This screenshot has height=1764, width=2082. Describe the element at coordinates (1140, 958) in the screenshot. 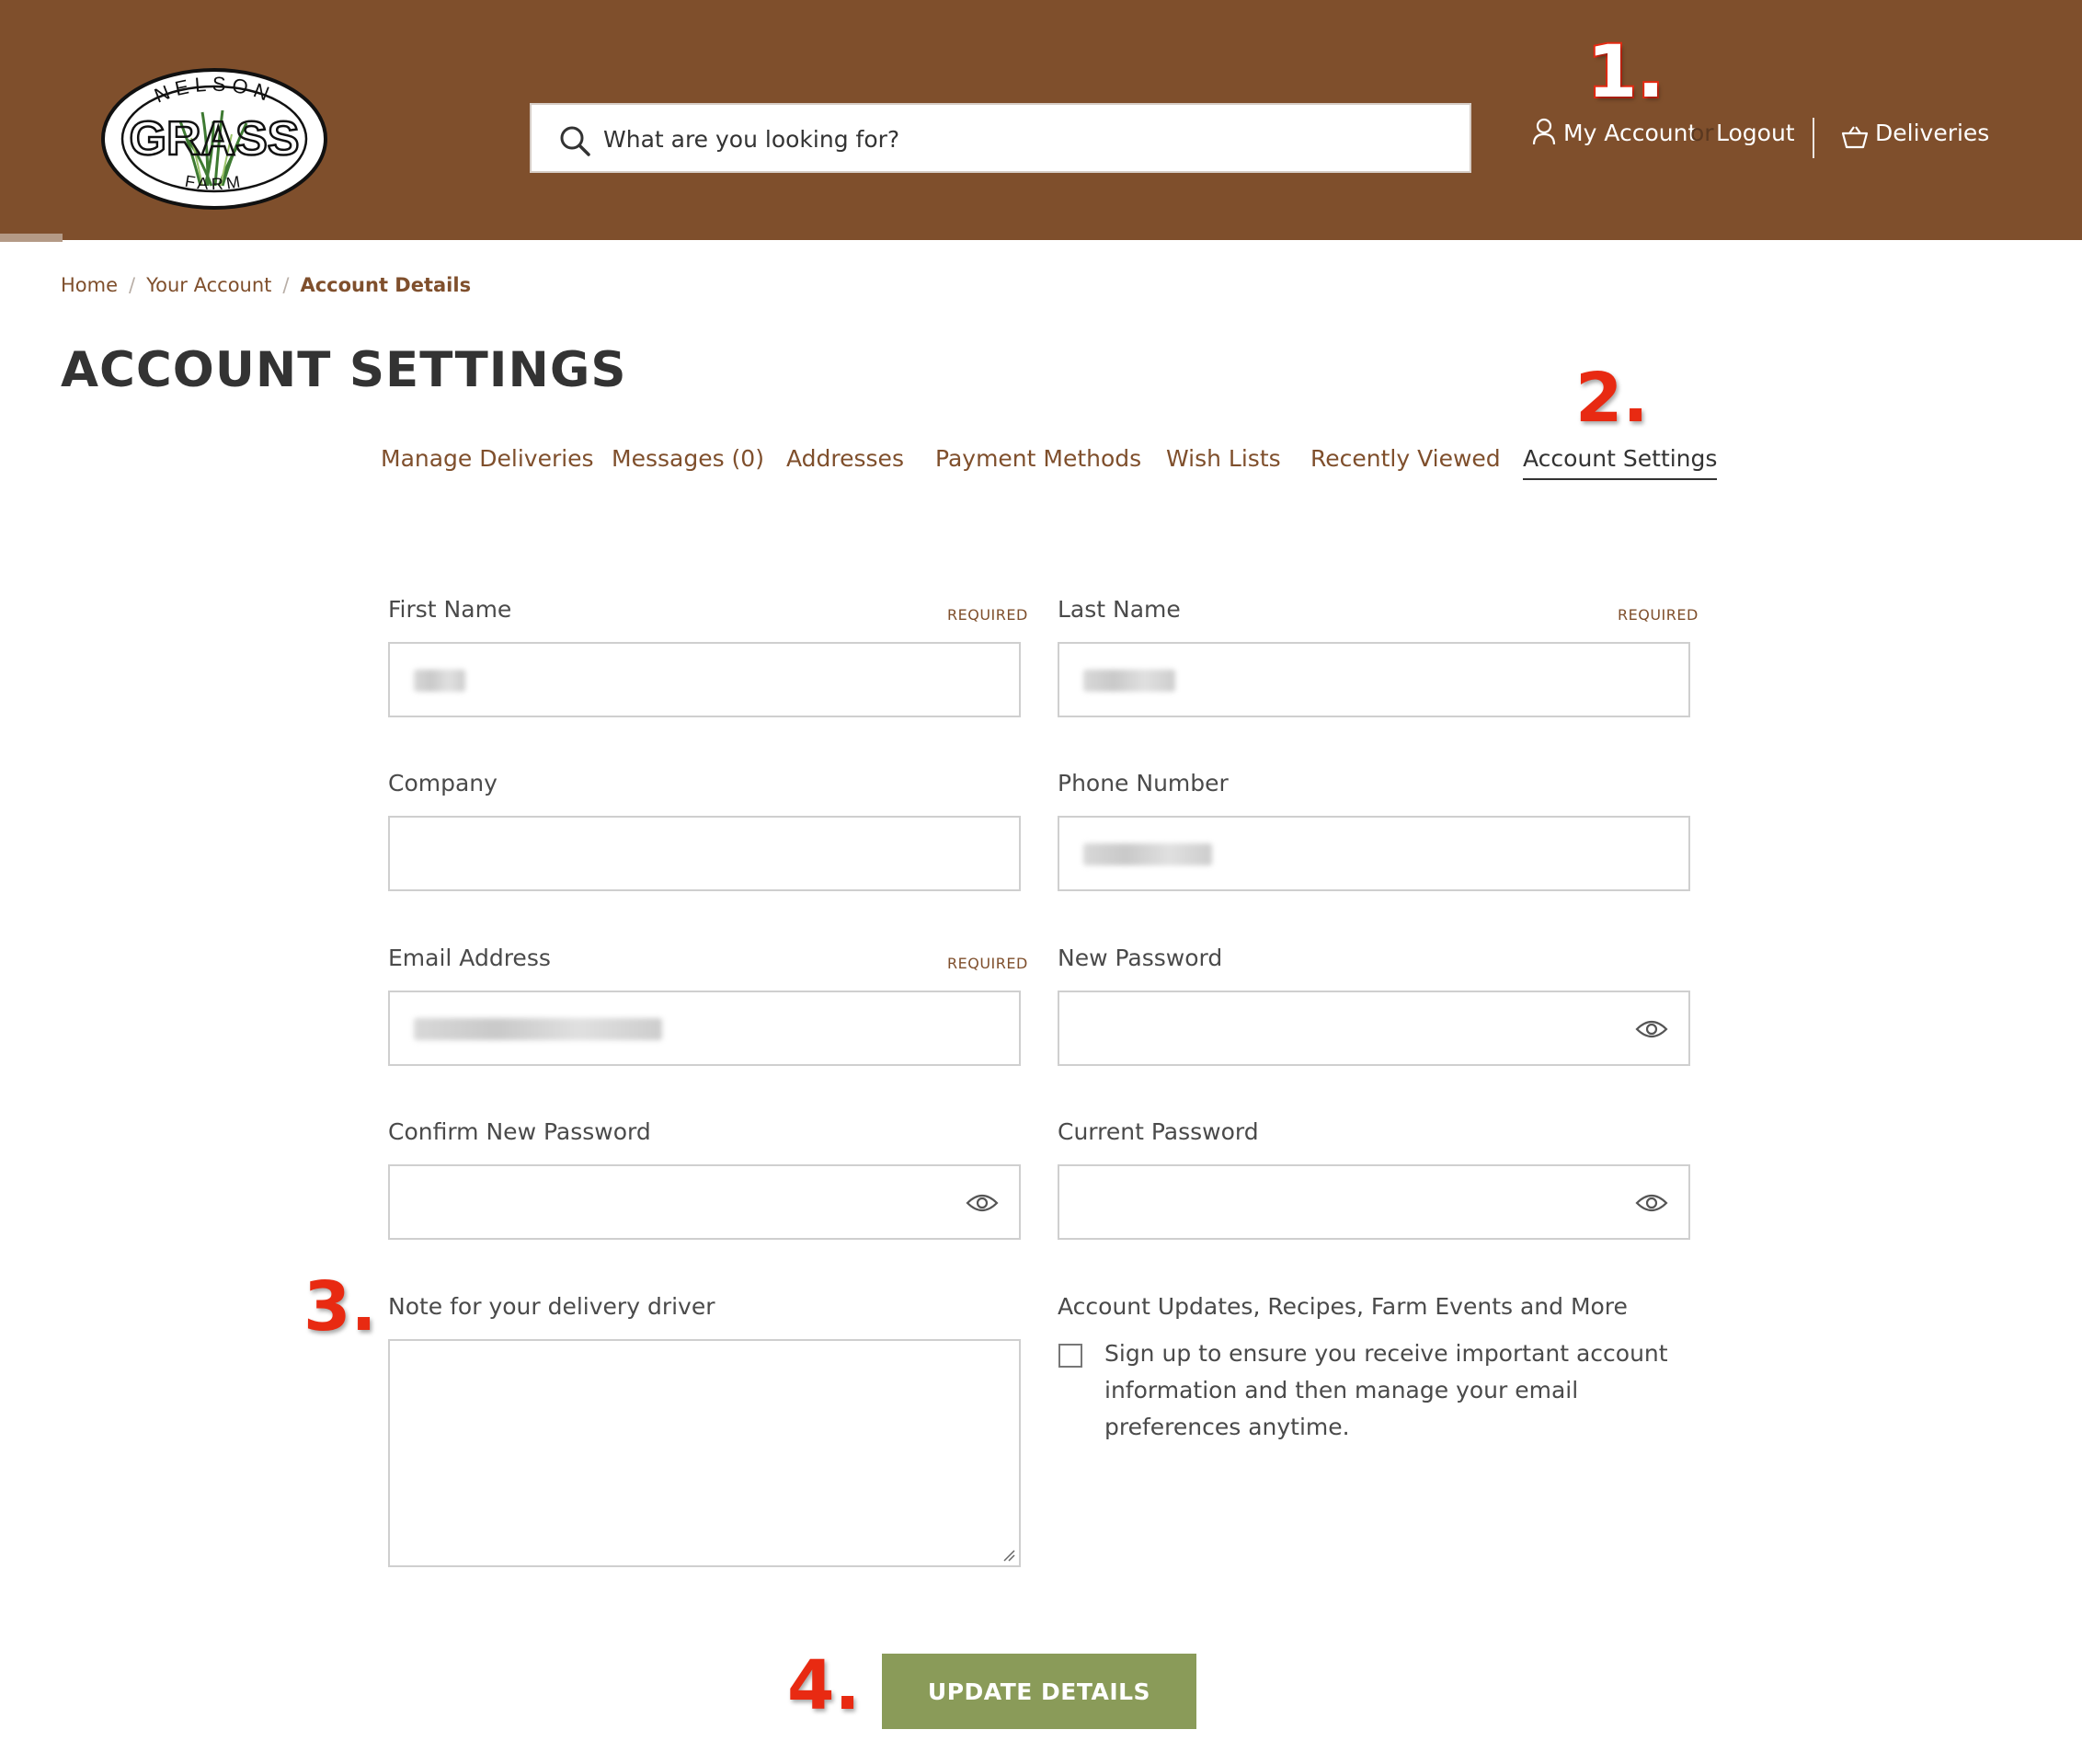

I see `new-password-label: New Password` at that location.